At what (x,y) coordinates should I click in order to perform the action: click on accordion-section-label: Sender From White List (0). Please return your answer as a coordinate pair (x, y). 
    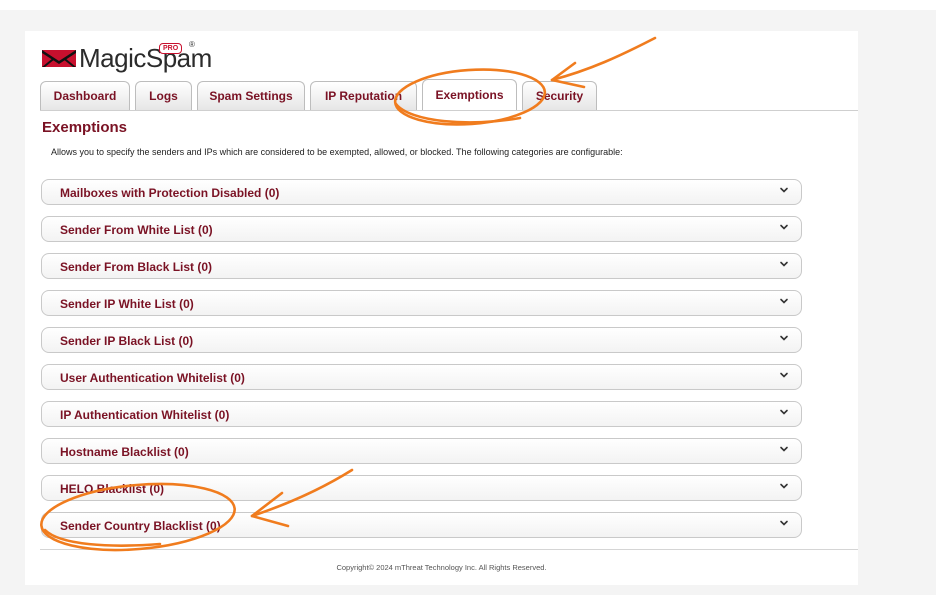
    Looking at the image, I should click on (136, 230).